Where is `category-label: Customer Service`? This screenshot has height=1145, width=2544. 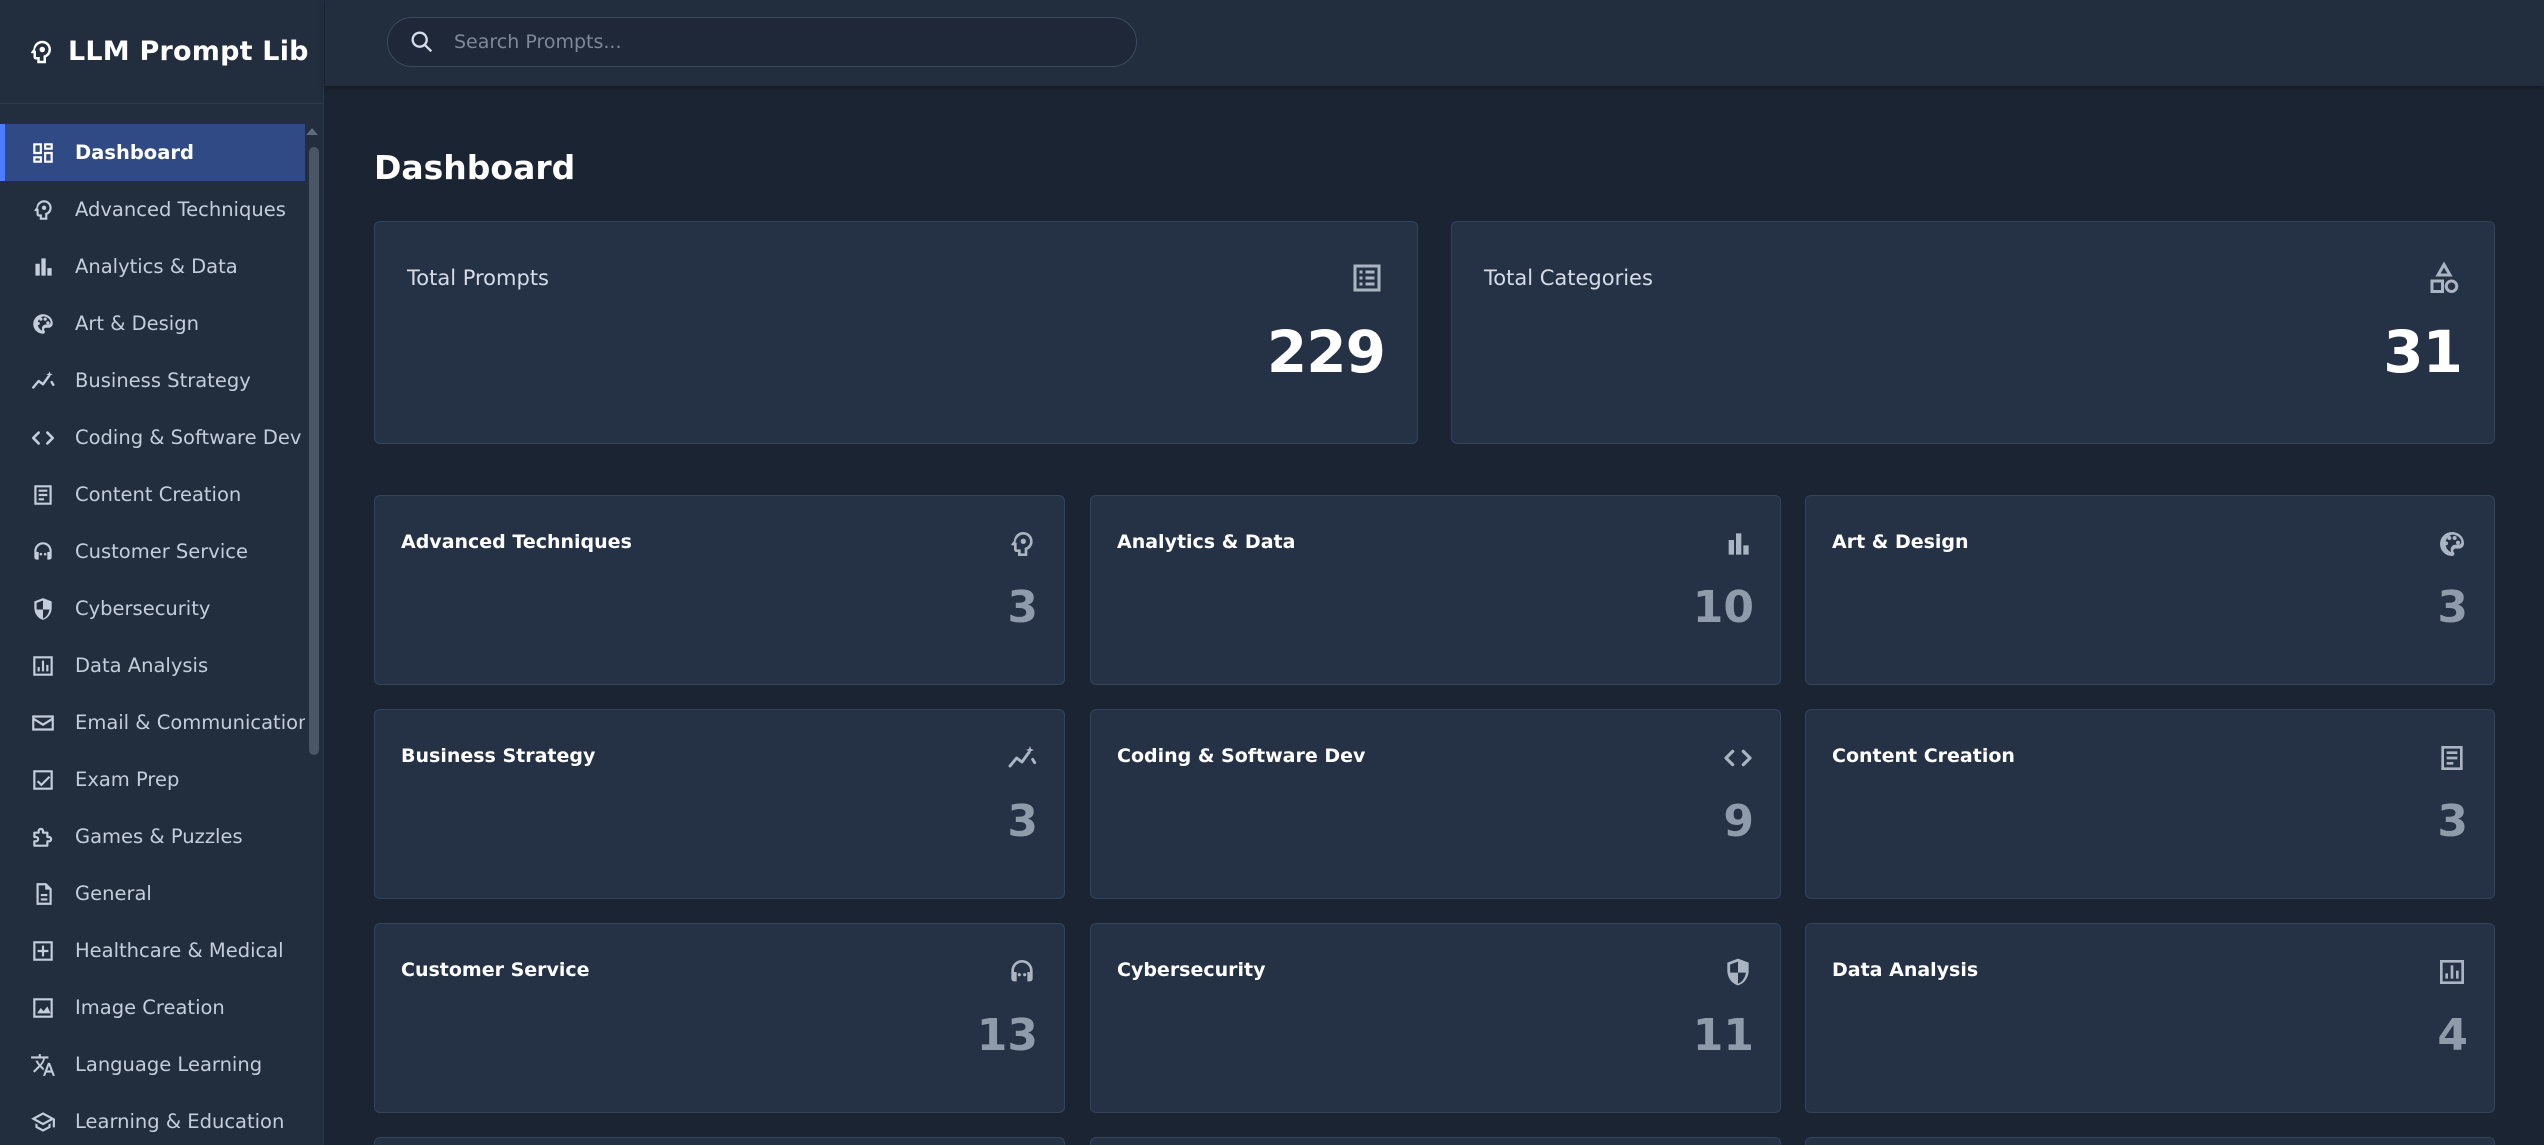
category-label: Customer Service is located at coordinates (495, 970).